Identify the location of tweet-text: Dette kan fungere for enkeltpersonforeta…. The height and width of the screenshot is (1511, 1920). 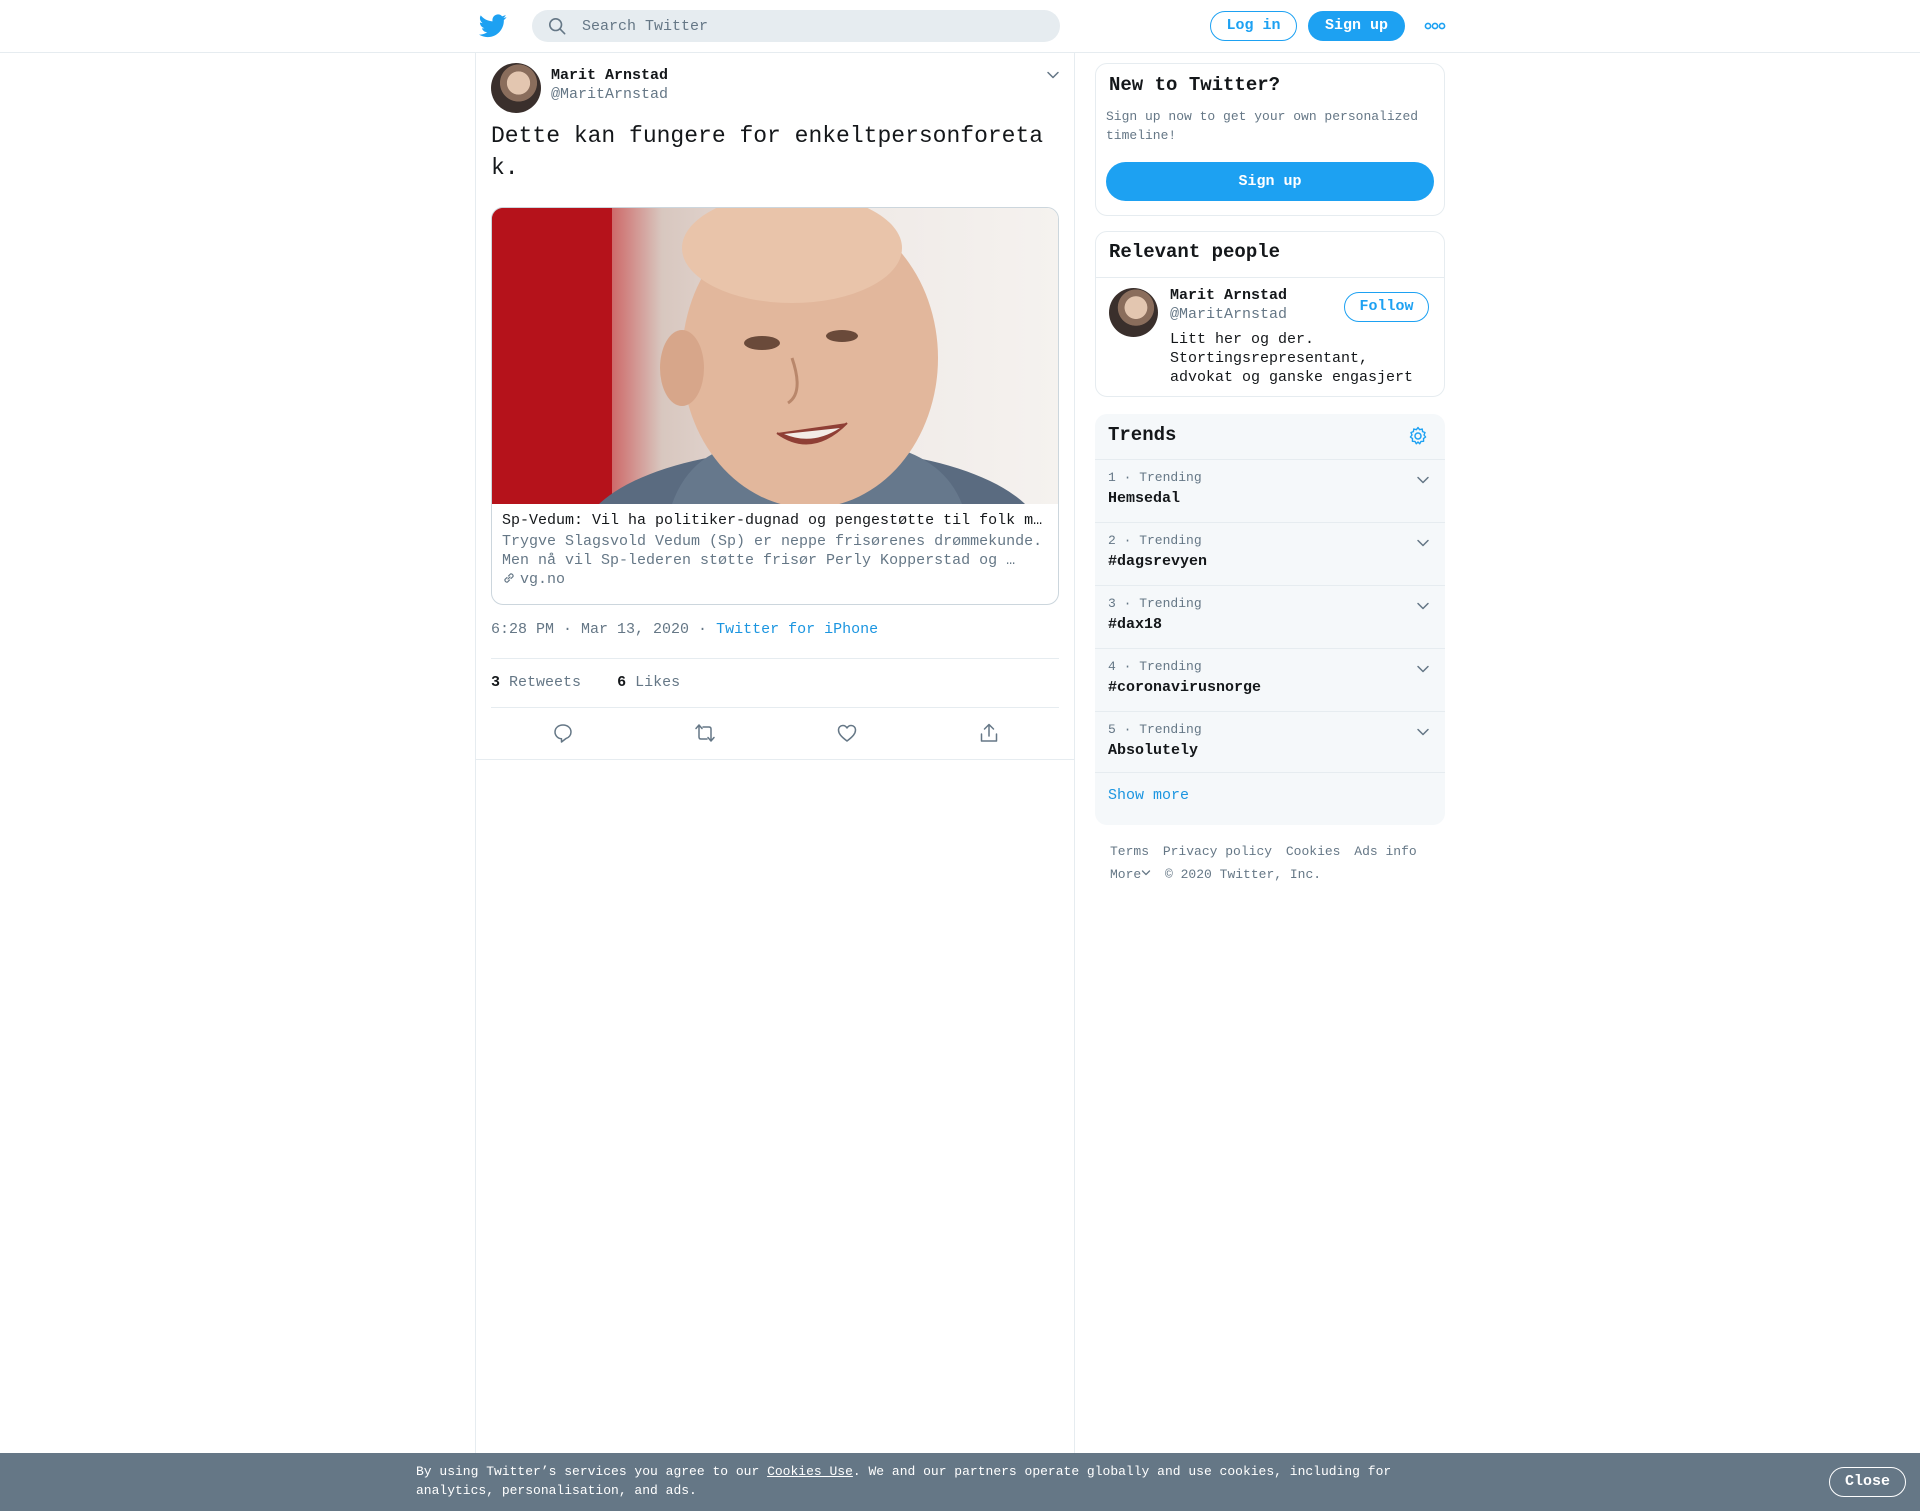
(767, 152).